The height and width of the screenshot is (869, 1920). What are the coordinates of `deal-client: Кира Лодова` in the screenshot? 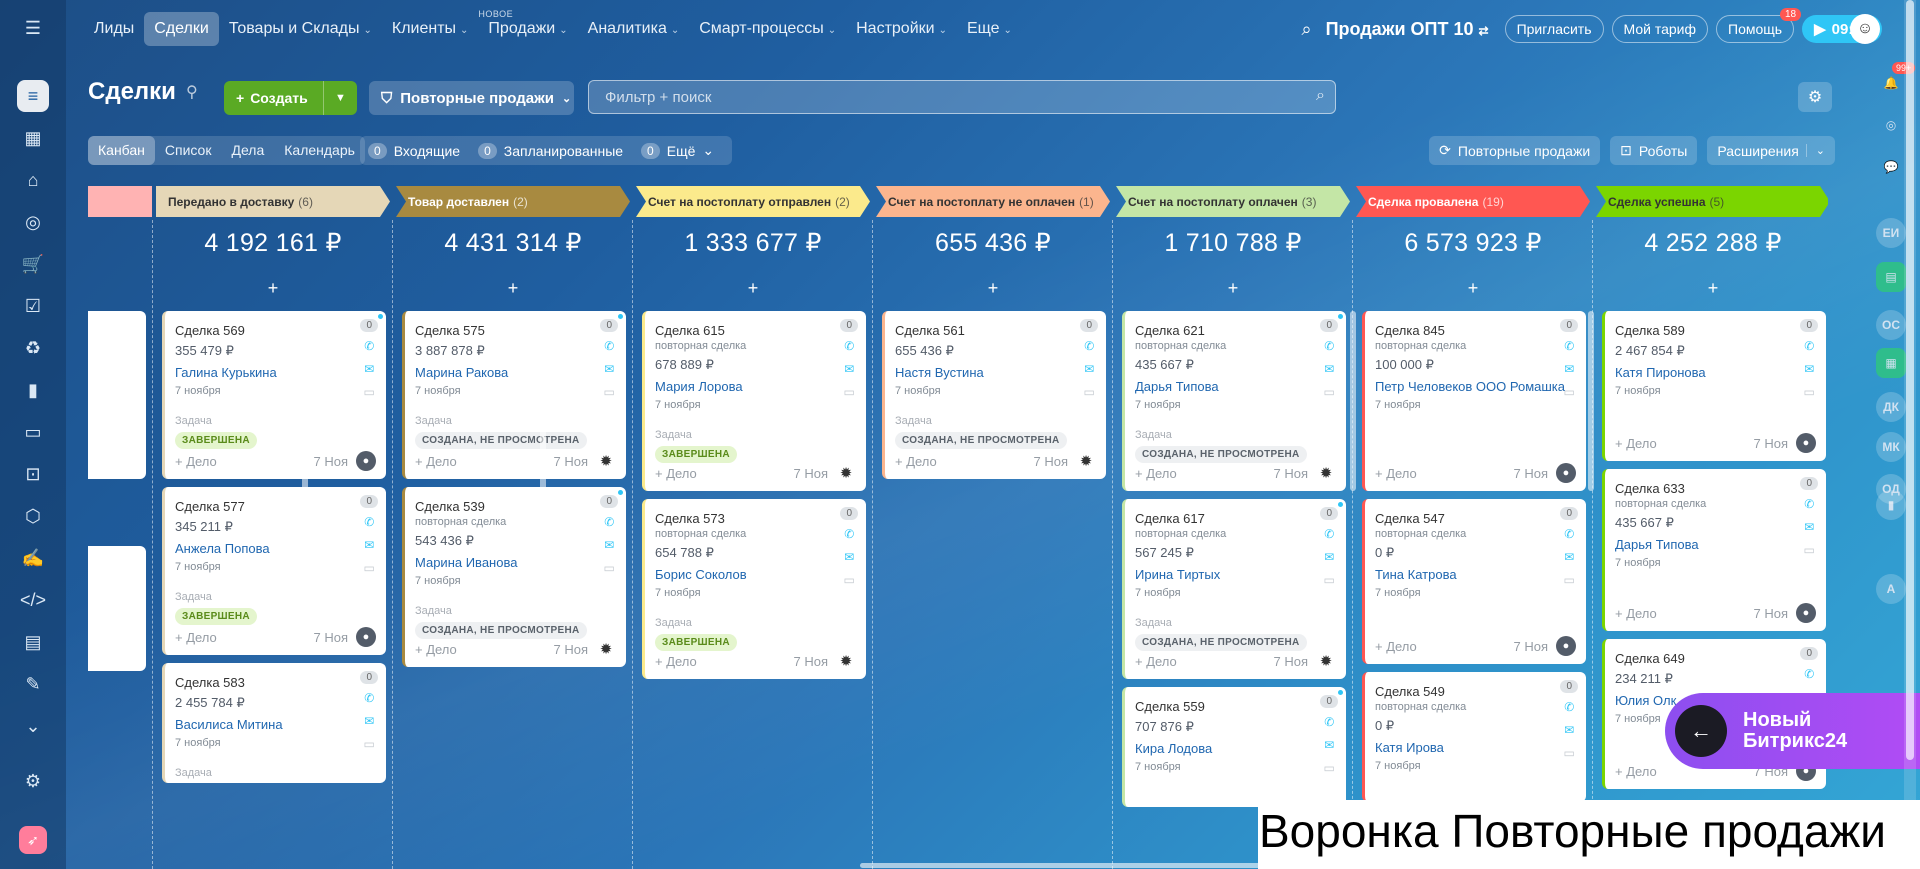 It's located at (1235, 748).